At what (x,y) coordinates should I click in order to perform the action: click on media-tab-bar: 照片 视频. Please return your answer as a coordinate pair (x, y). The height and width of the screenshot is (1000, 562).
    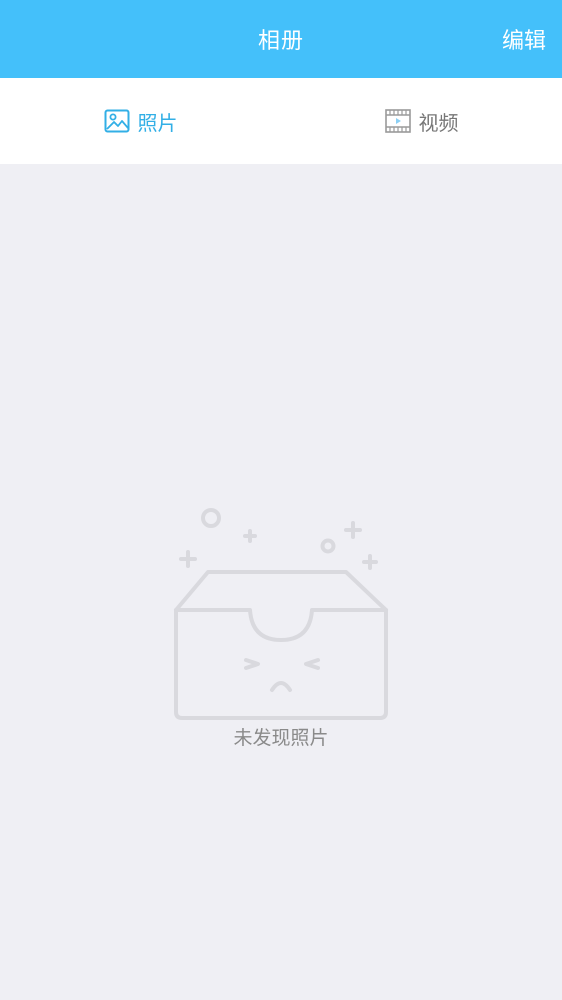
    Looking at the image, I should click on (281, 121).